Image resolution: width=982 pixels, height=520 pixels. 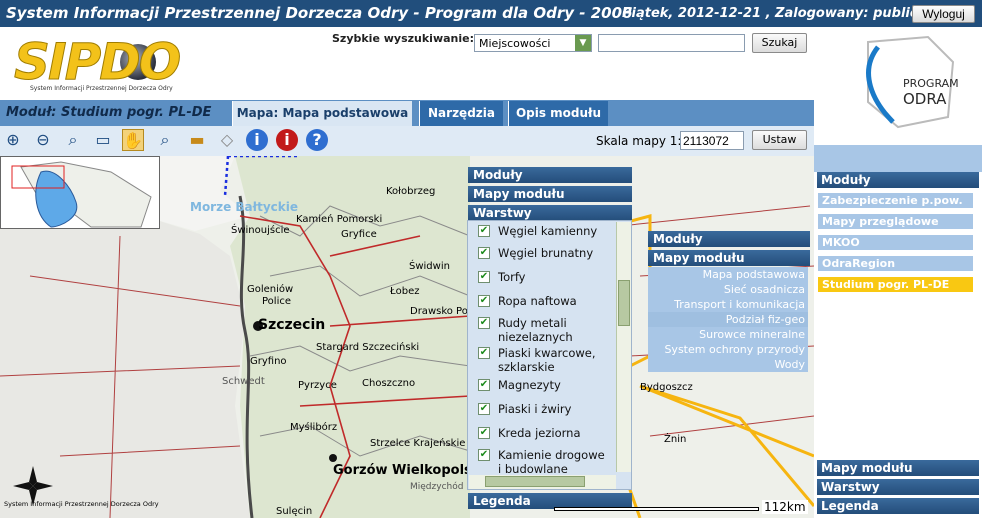 What do you see at coordinates (543, 231) in the screenshot?
I see `layer-item: ✔ Węgiel kamienny` at bounding box center [543, 231].